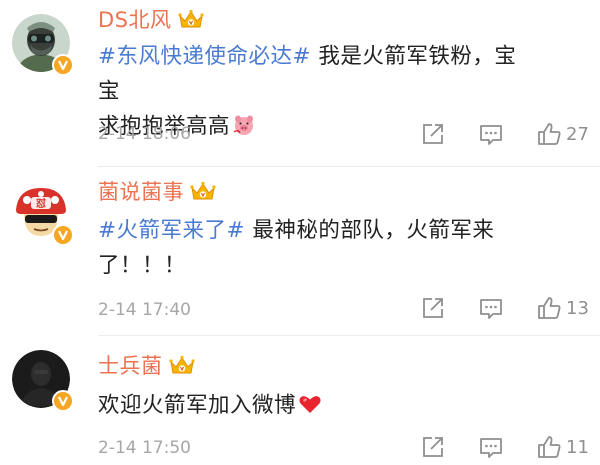 The height and width of the screenshot is (465, 600). What do you see at coordinates (577, 447) in the screenshot?
I see `like-count: 11` at bounding box center [577, 447].